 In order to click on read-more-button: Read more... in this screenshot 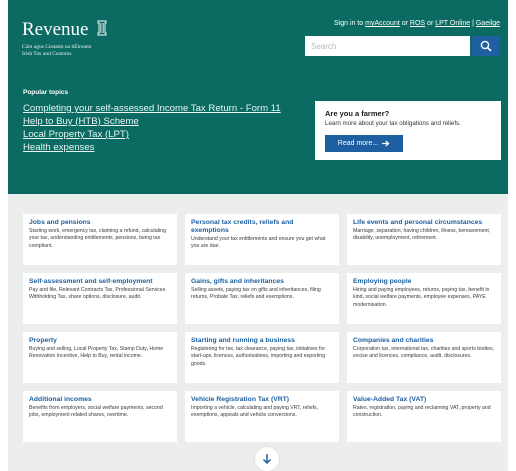, I will do `click(364, 143)`.